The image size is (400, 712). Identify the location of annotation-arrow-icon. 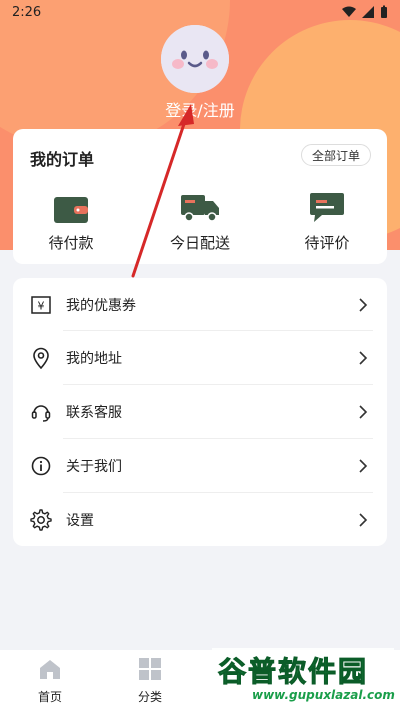
(162, 191).